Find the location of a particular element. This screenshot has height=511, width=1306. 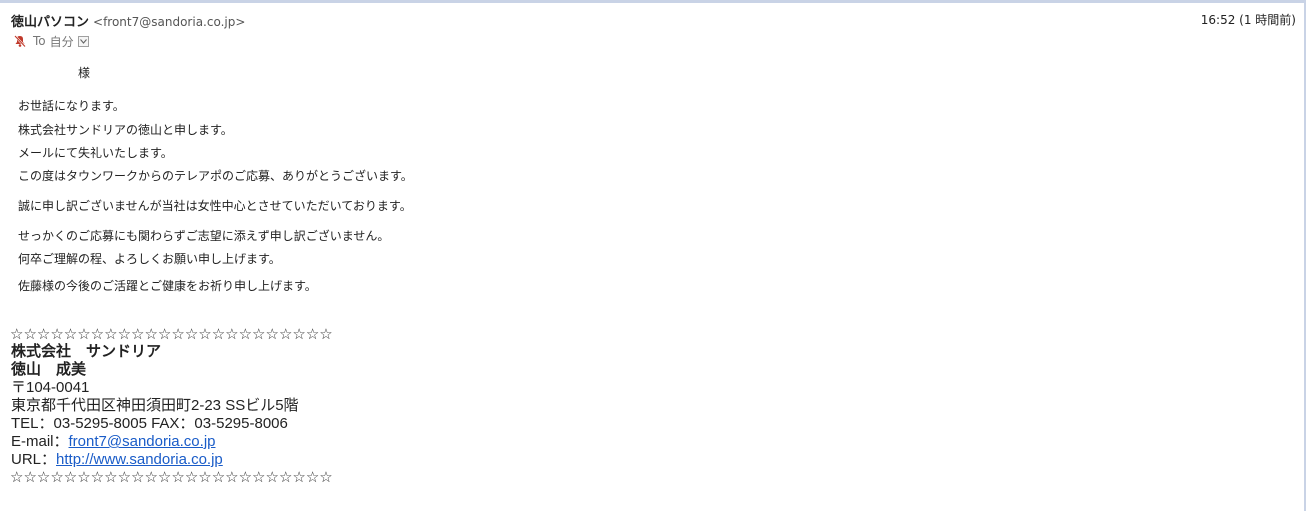

recipient-details-dropdown is located at coordinates (83, 41).